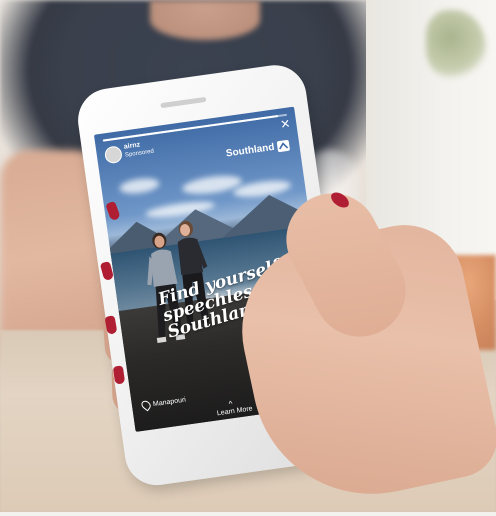 Image resolution: width=496 pixels, height=516 pixels. I want to click on account-name: airnz, so click(131, 145).